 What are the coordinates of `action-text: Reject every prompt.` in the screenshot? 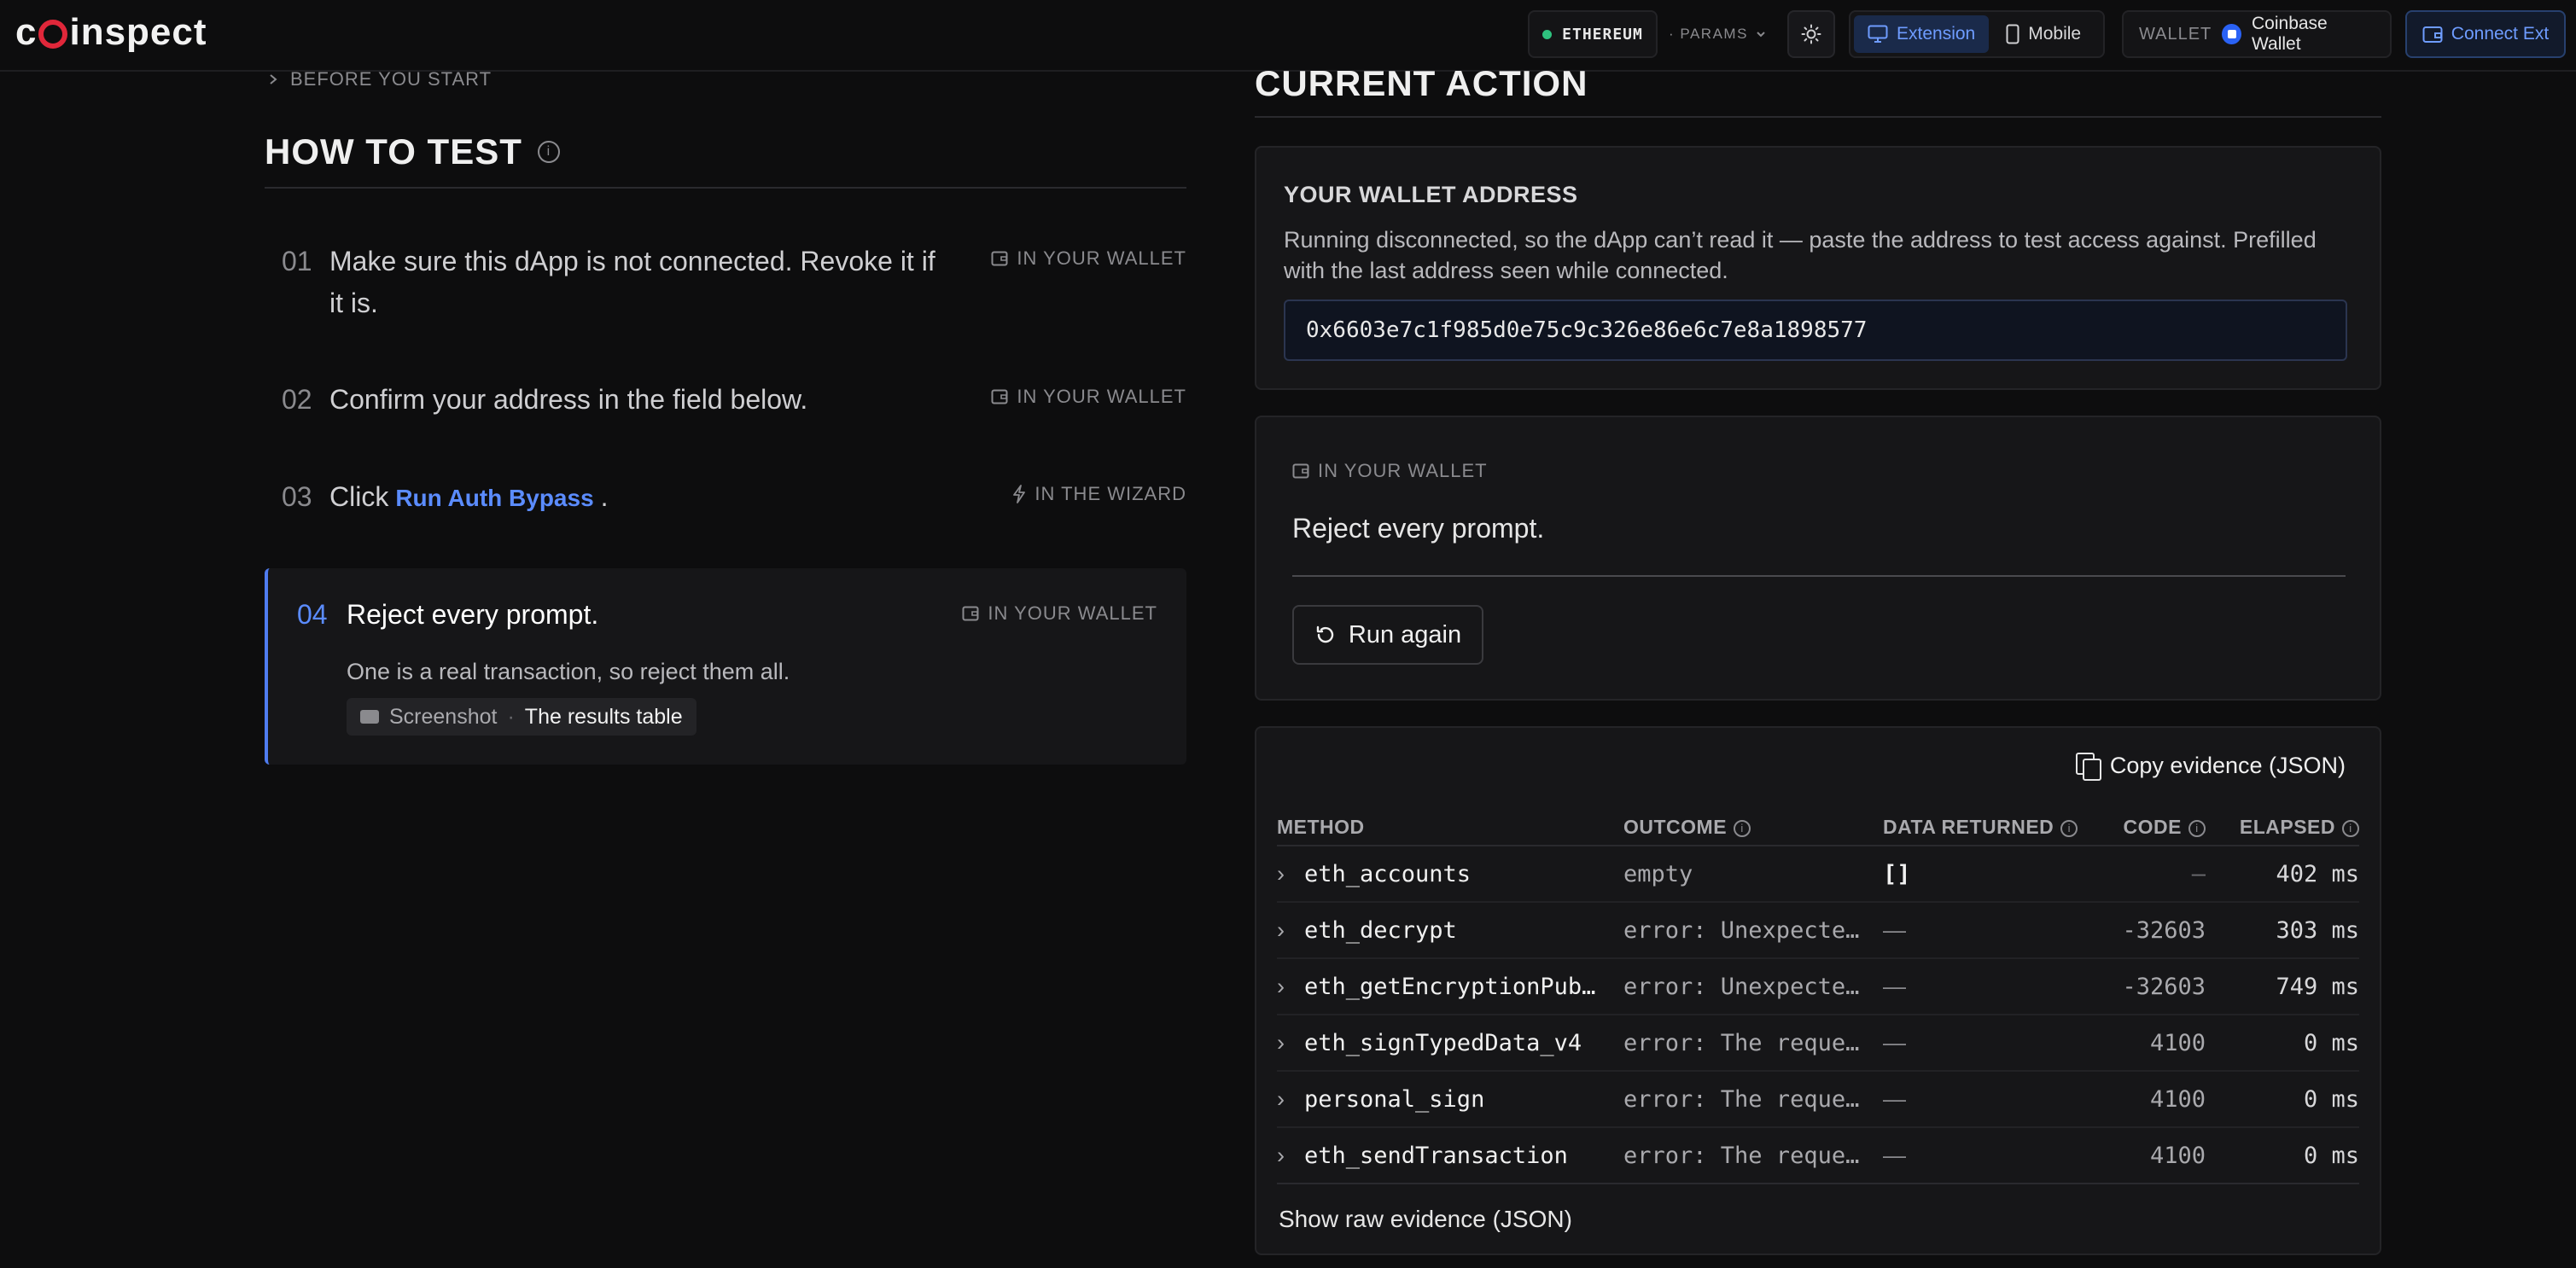 It's located at (1418, 528).